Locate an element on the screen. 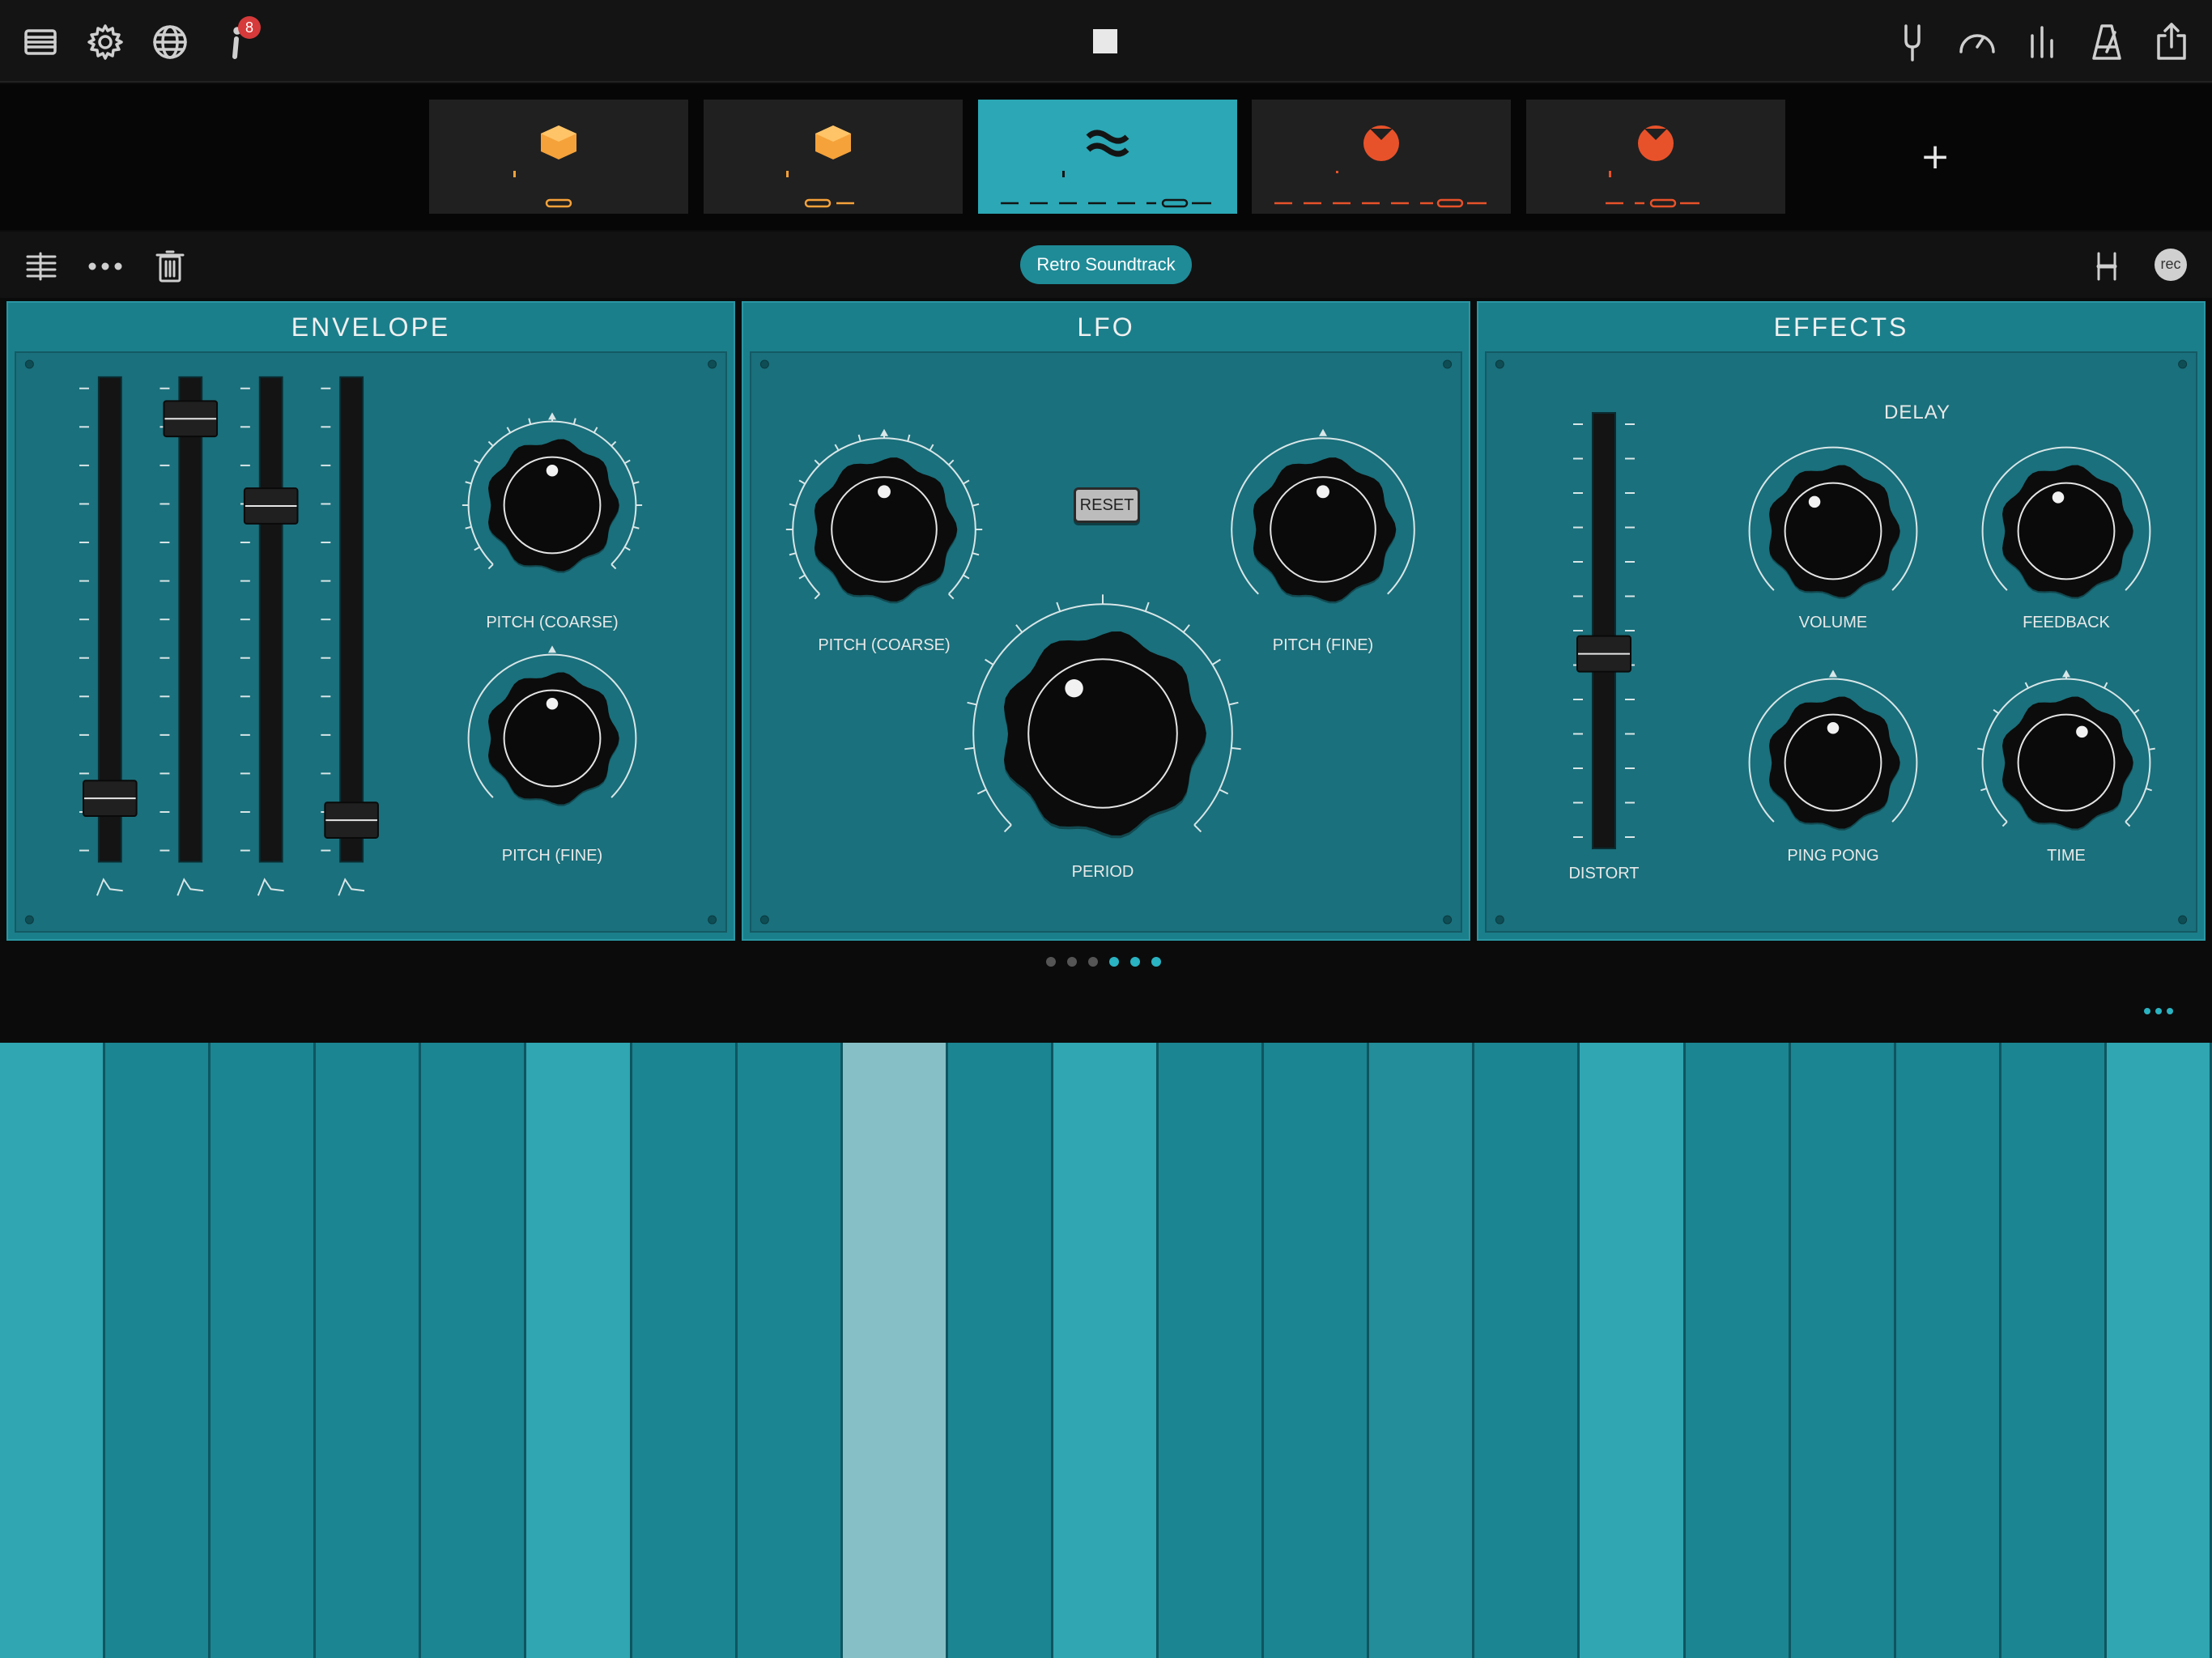 The height and width of the screenshot is (1658, 2212). volume-label: VOLUME is located at coordinates (1833, 622).